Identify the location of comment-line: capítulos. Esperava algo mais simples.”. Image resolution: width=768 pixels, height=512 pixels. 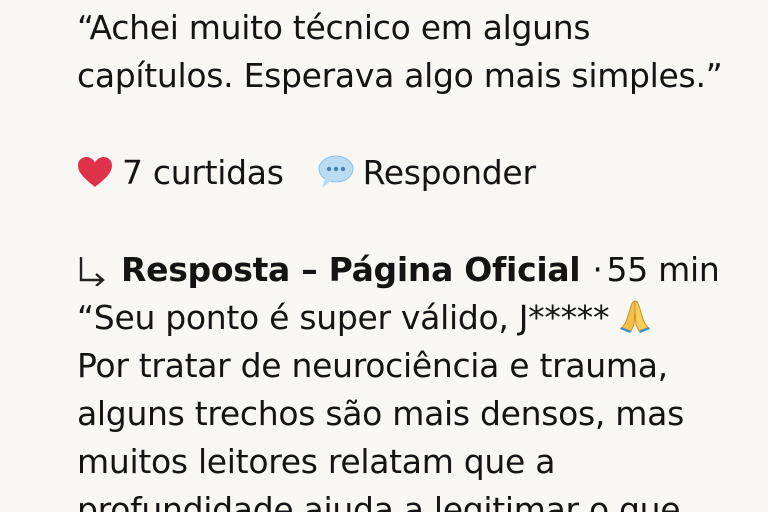
(400, 75).